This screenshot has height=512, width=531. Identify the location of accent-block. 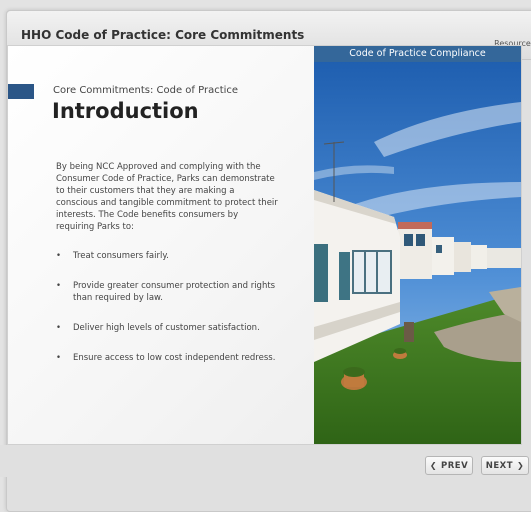
(21, 91).